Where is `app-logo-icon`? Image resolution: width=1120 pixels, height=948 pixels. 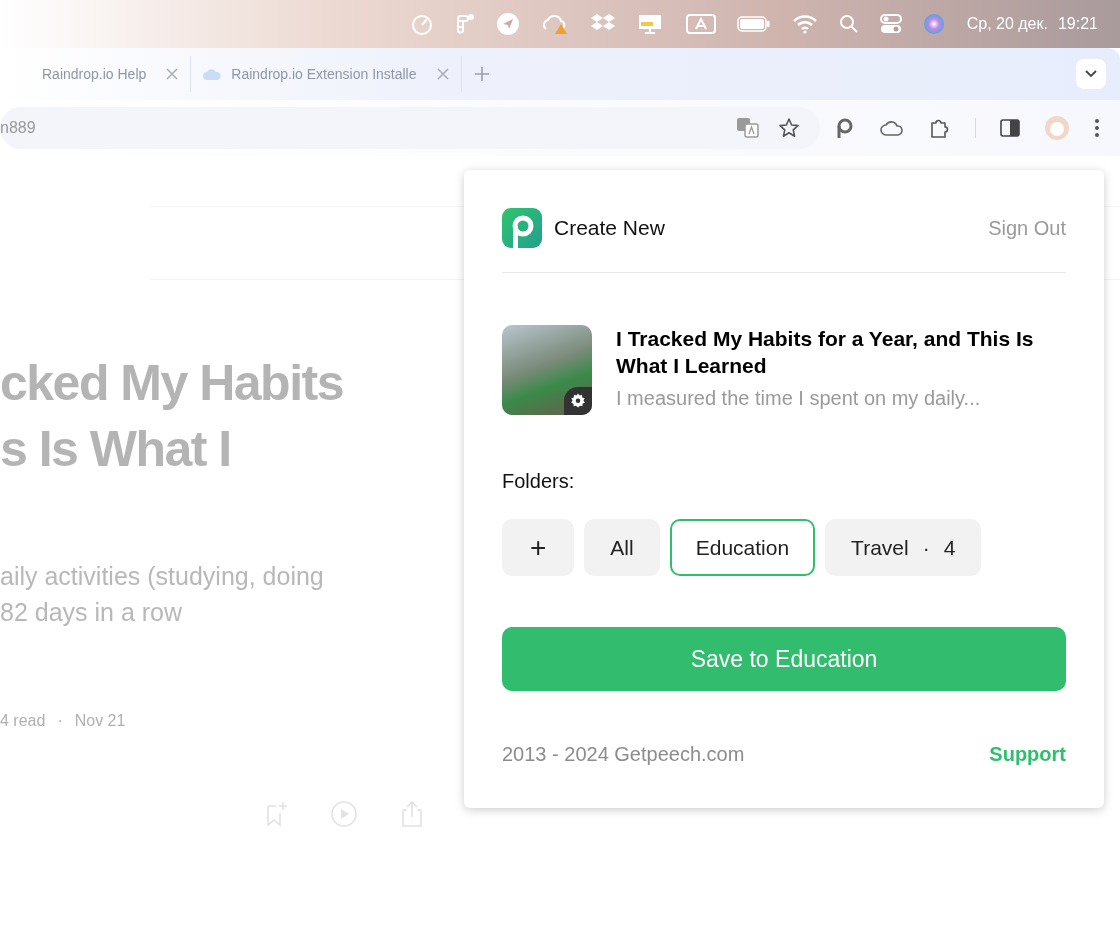 app-logo-icon is located at coordinates (522, 228).